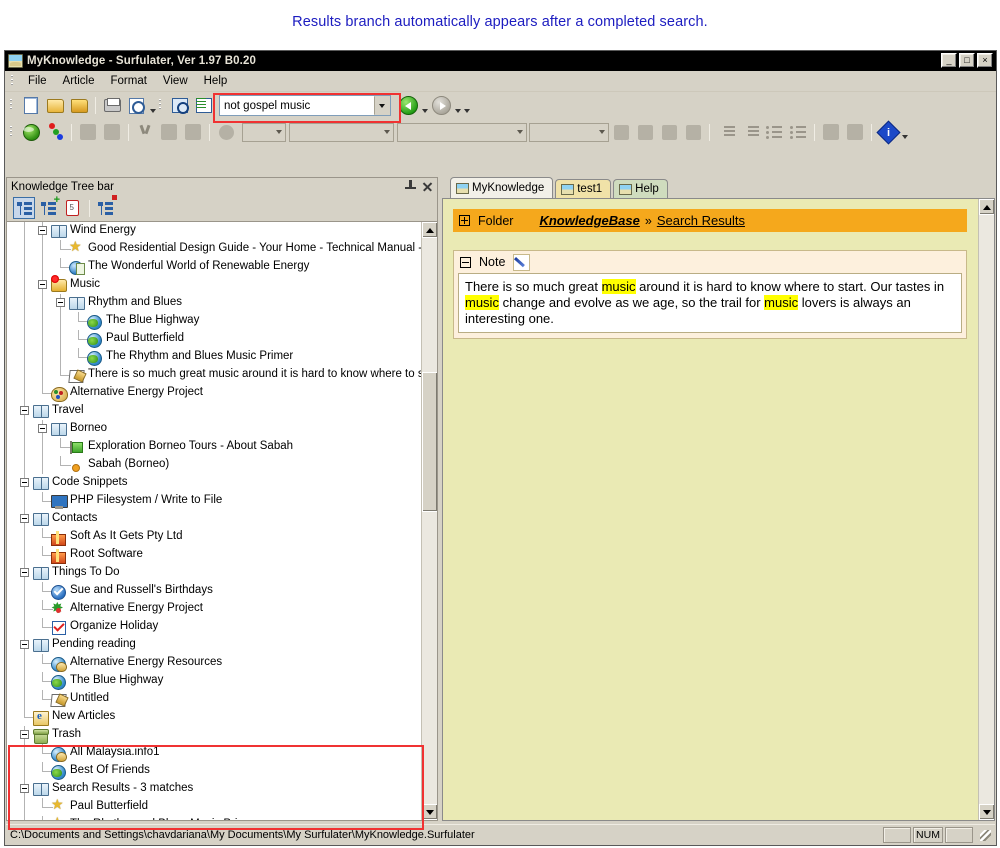 The image size is (1000, 848). Describe the element at coordinates (985, 60) in the screenshot. I see `close-button: ×` at that location.